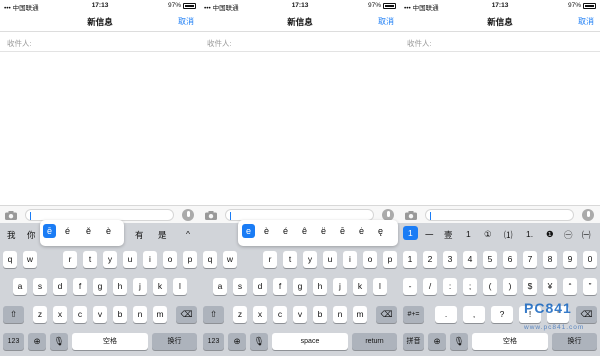 This screenshot has height=356, width=600. I want to click on key-g: g, so click(300, 286).